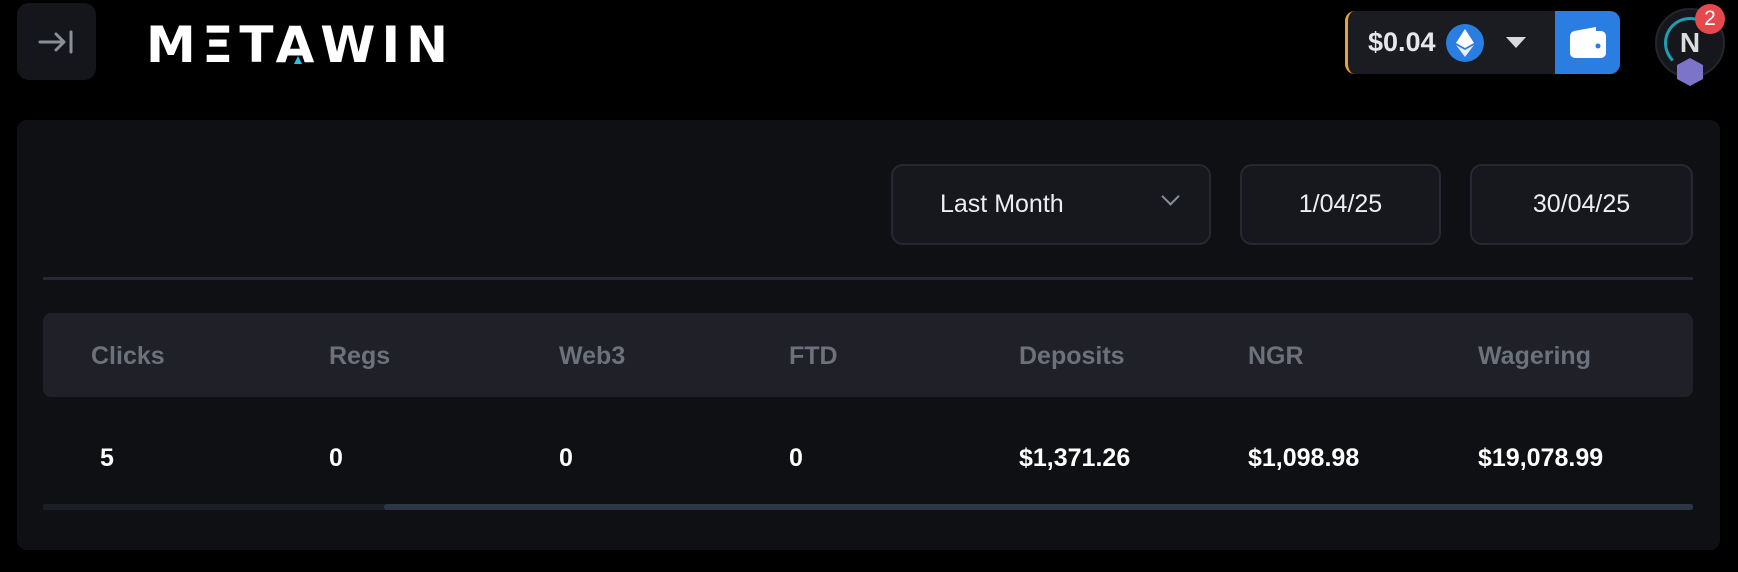 Image resolution: width=1738 pixels, height=572 pixels. Describe the element at coordinates (107, 458) in the screenshot. I see `cell-clicks: 5` at that location.